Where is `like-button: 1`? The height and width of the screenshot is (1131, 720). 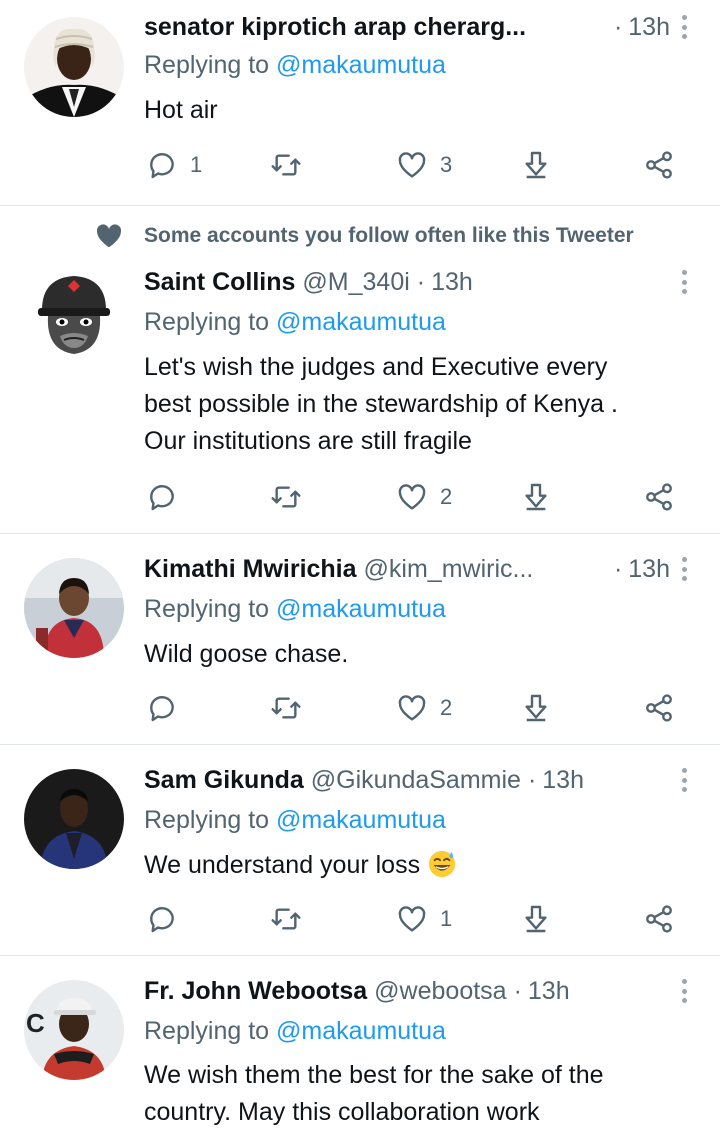
like-button: 1 is located at coordinates (424, 919).